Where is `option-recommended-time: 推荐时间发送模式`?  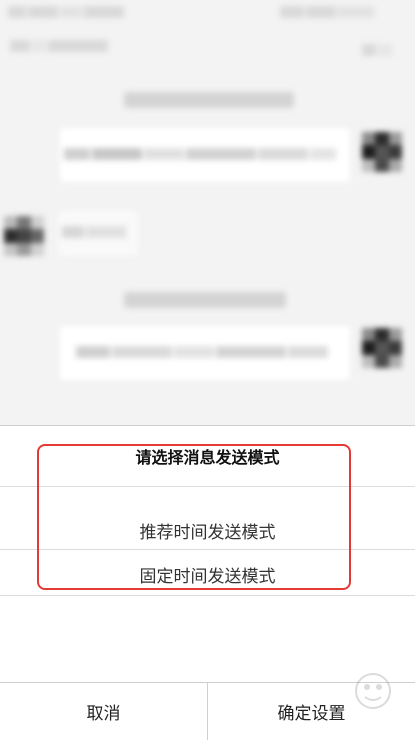 option-recommended-time: 推荐时间发送模式 is located at coordinates (207, 518).